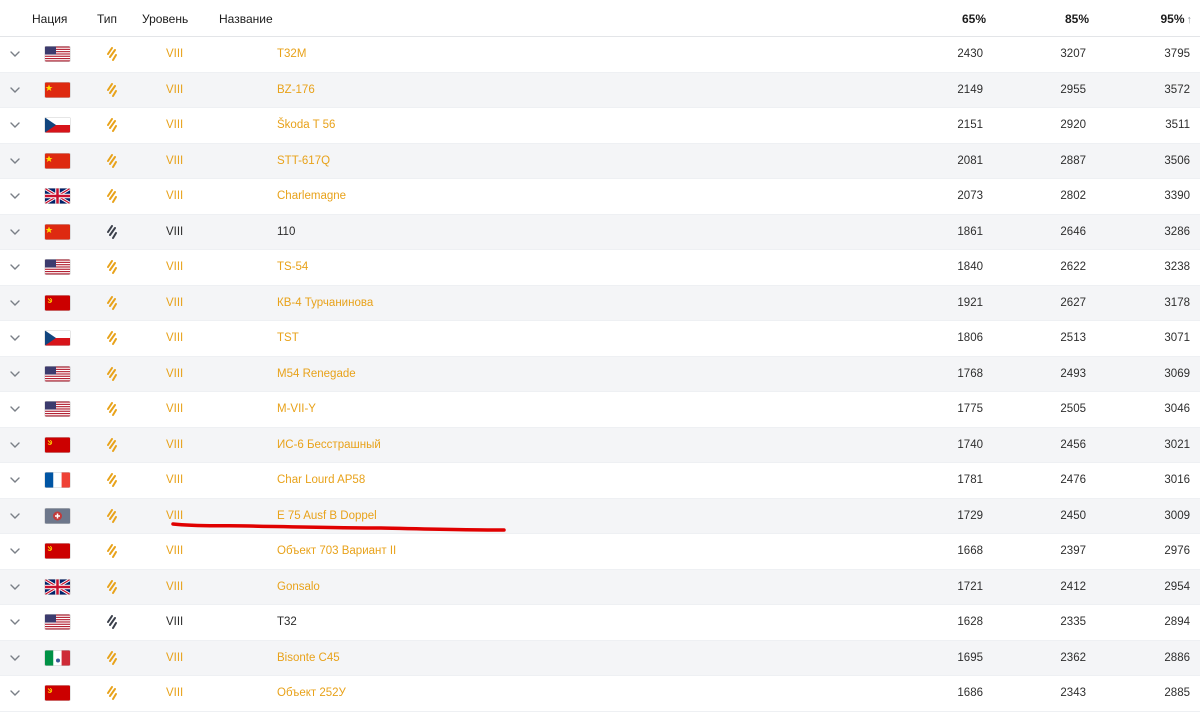 This screenshot has width=1200, height=712. I want to click on tank-name-cell: BZ-176, so click(296, 90).